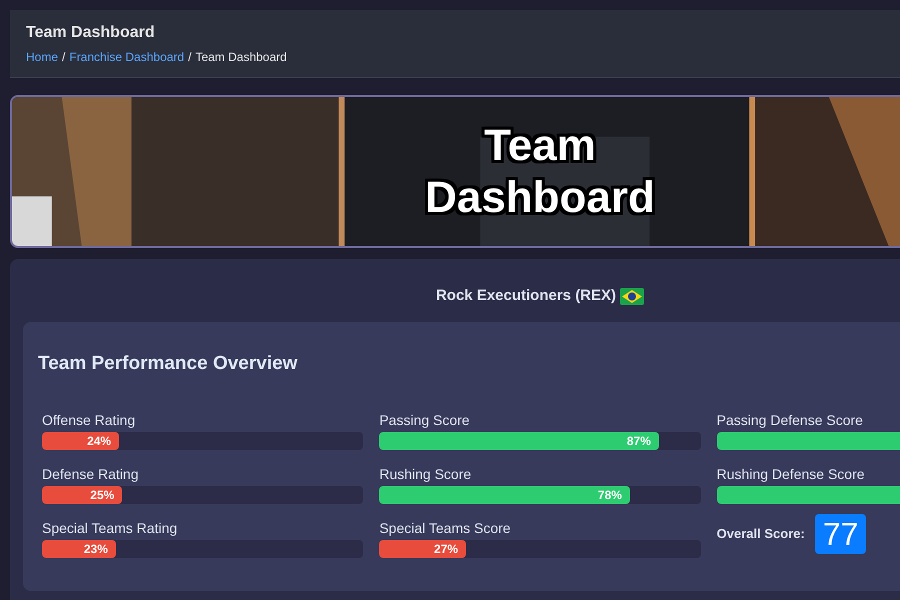 The height and width of the screenshot is (600, 900). Describe the element at coordinates (126, 57) in the screenshot. I see `breadcrumb-link: Franchise Dashboard` at that location.